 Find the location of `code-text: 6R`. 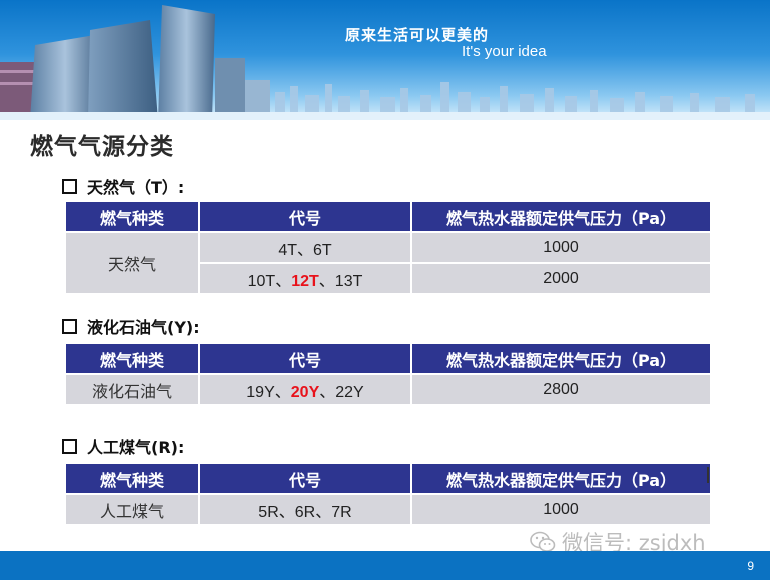

code-text: 6R is located at coordinates (305, 512).